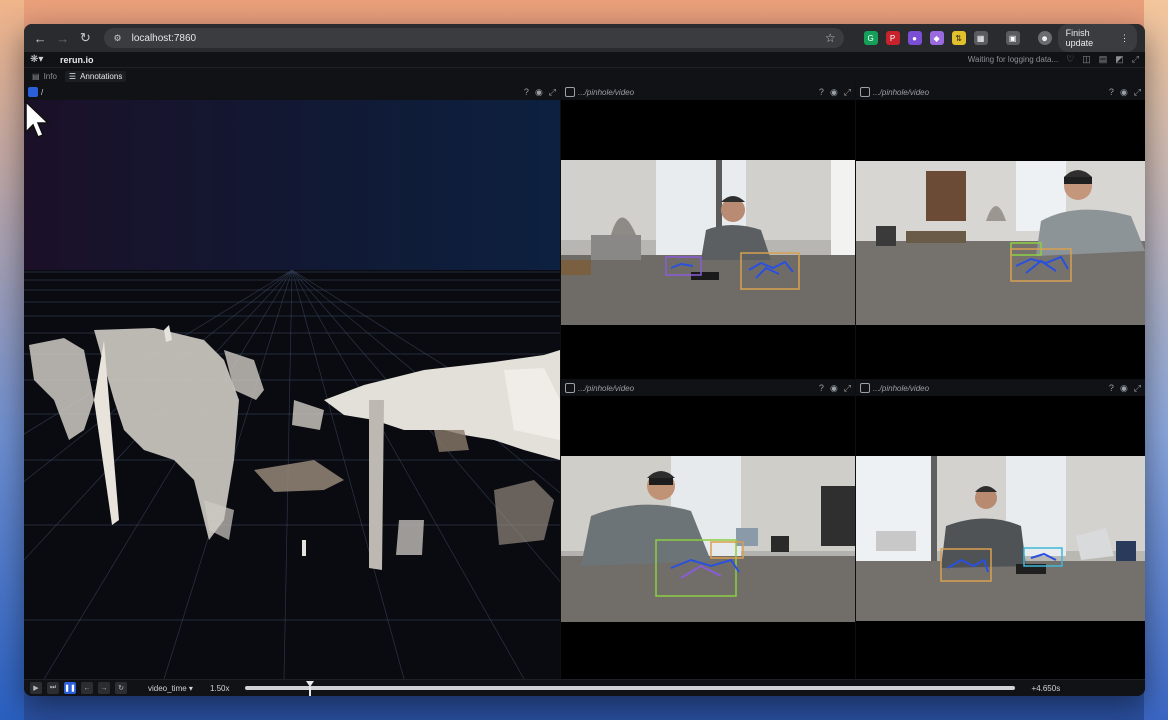 The image size is (1168, 720). I want to click on timeline-selector: video_time ▾, so click(170, 688).